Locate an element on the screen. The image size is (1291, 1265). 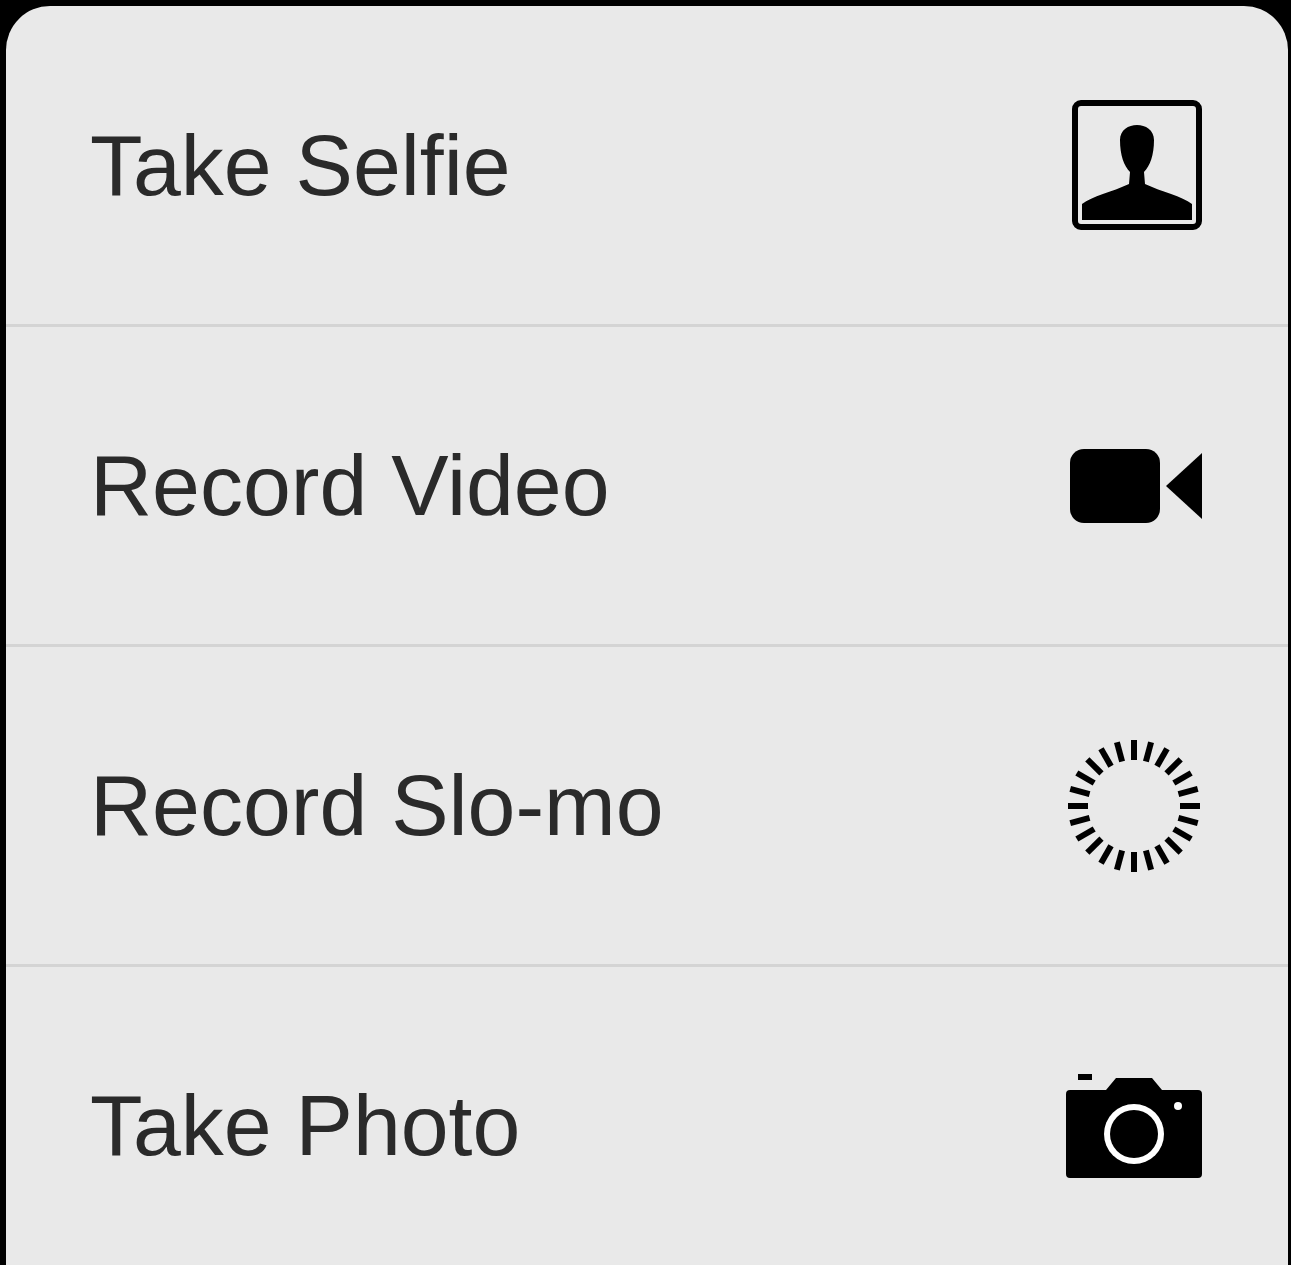
menu-item-label: Take Selfie is located at coordinates (300, 165).